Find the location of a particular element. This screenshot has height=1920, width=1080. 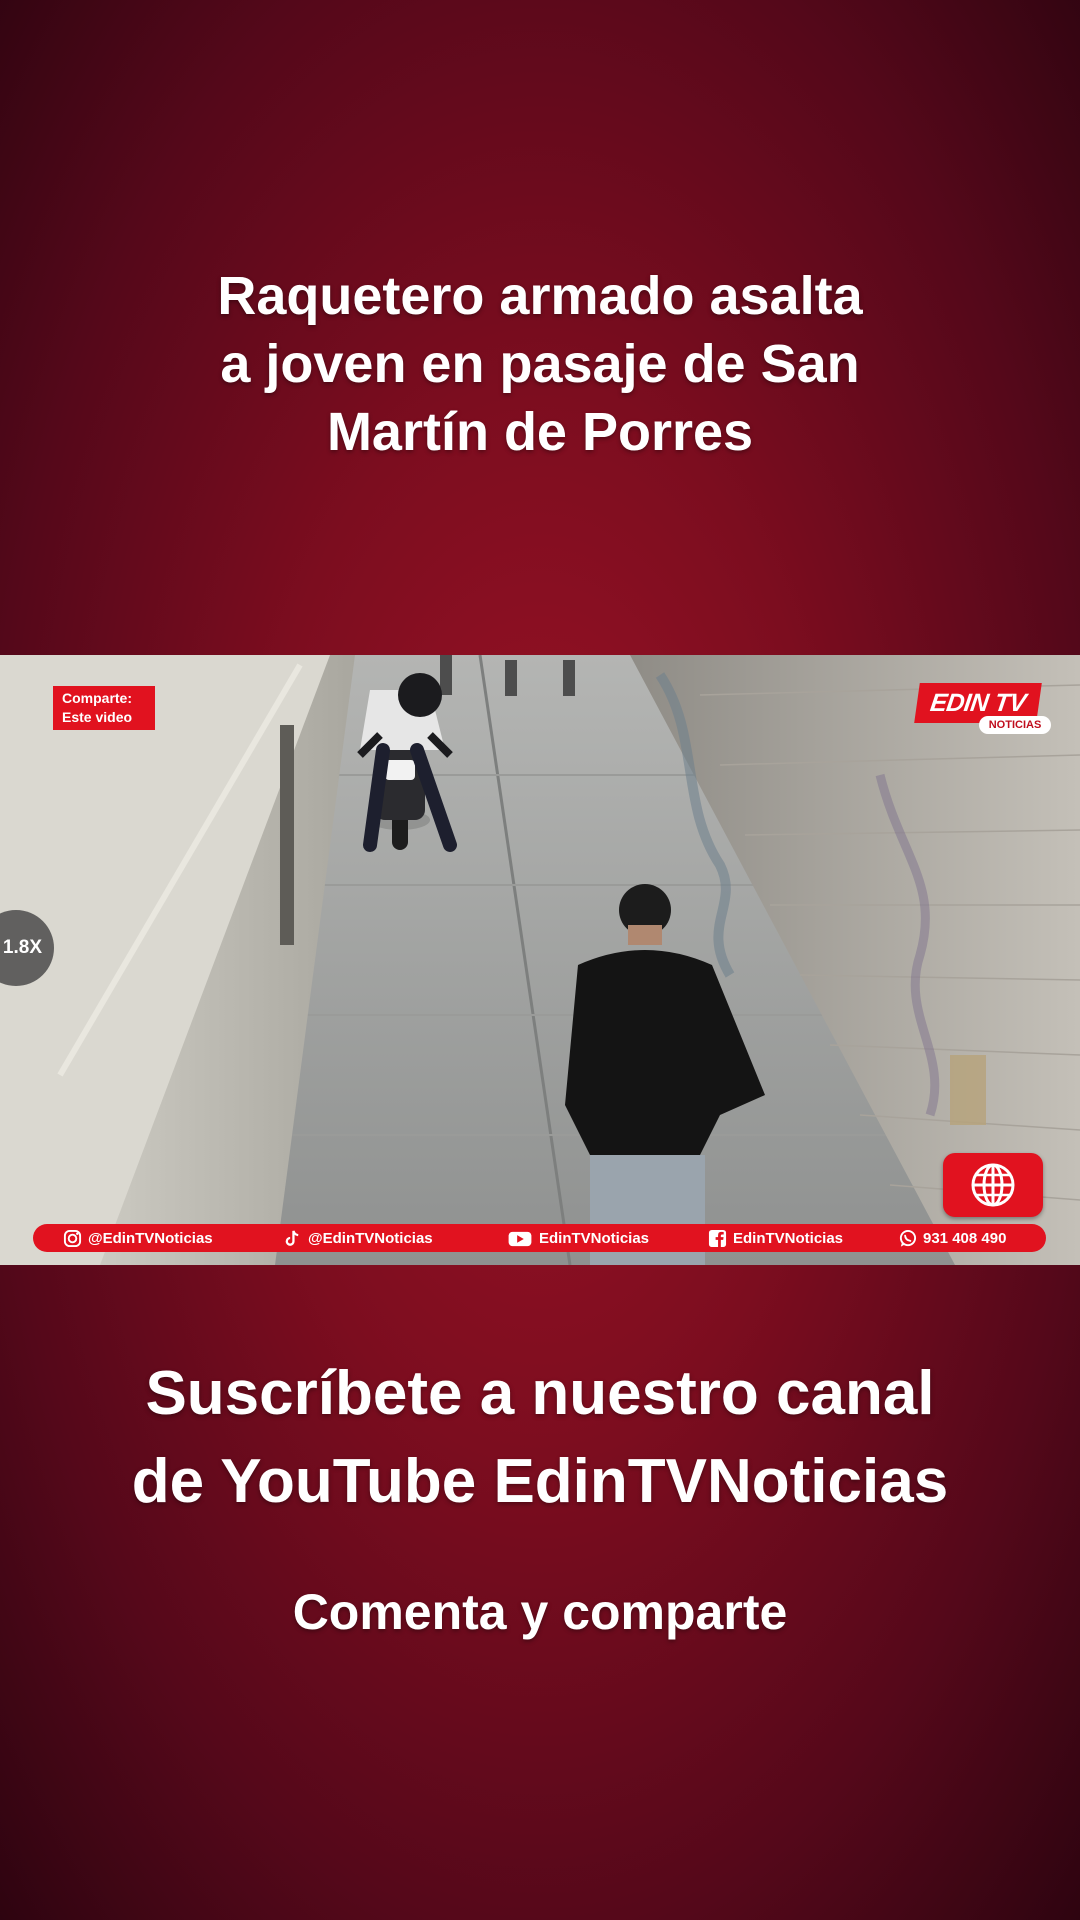

social-tiktok: @EdinTVNoticias is located at coordinates (358, 1238).